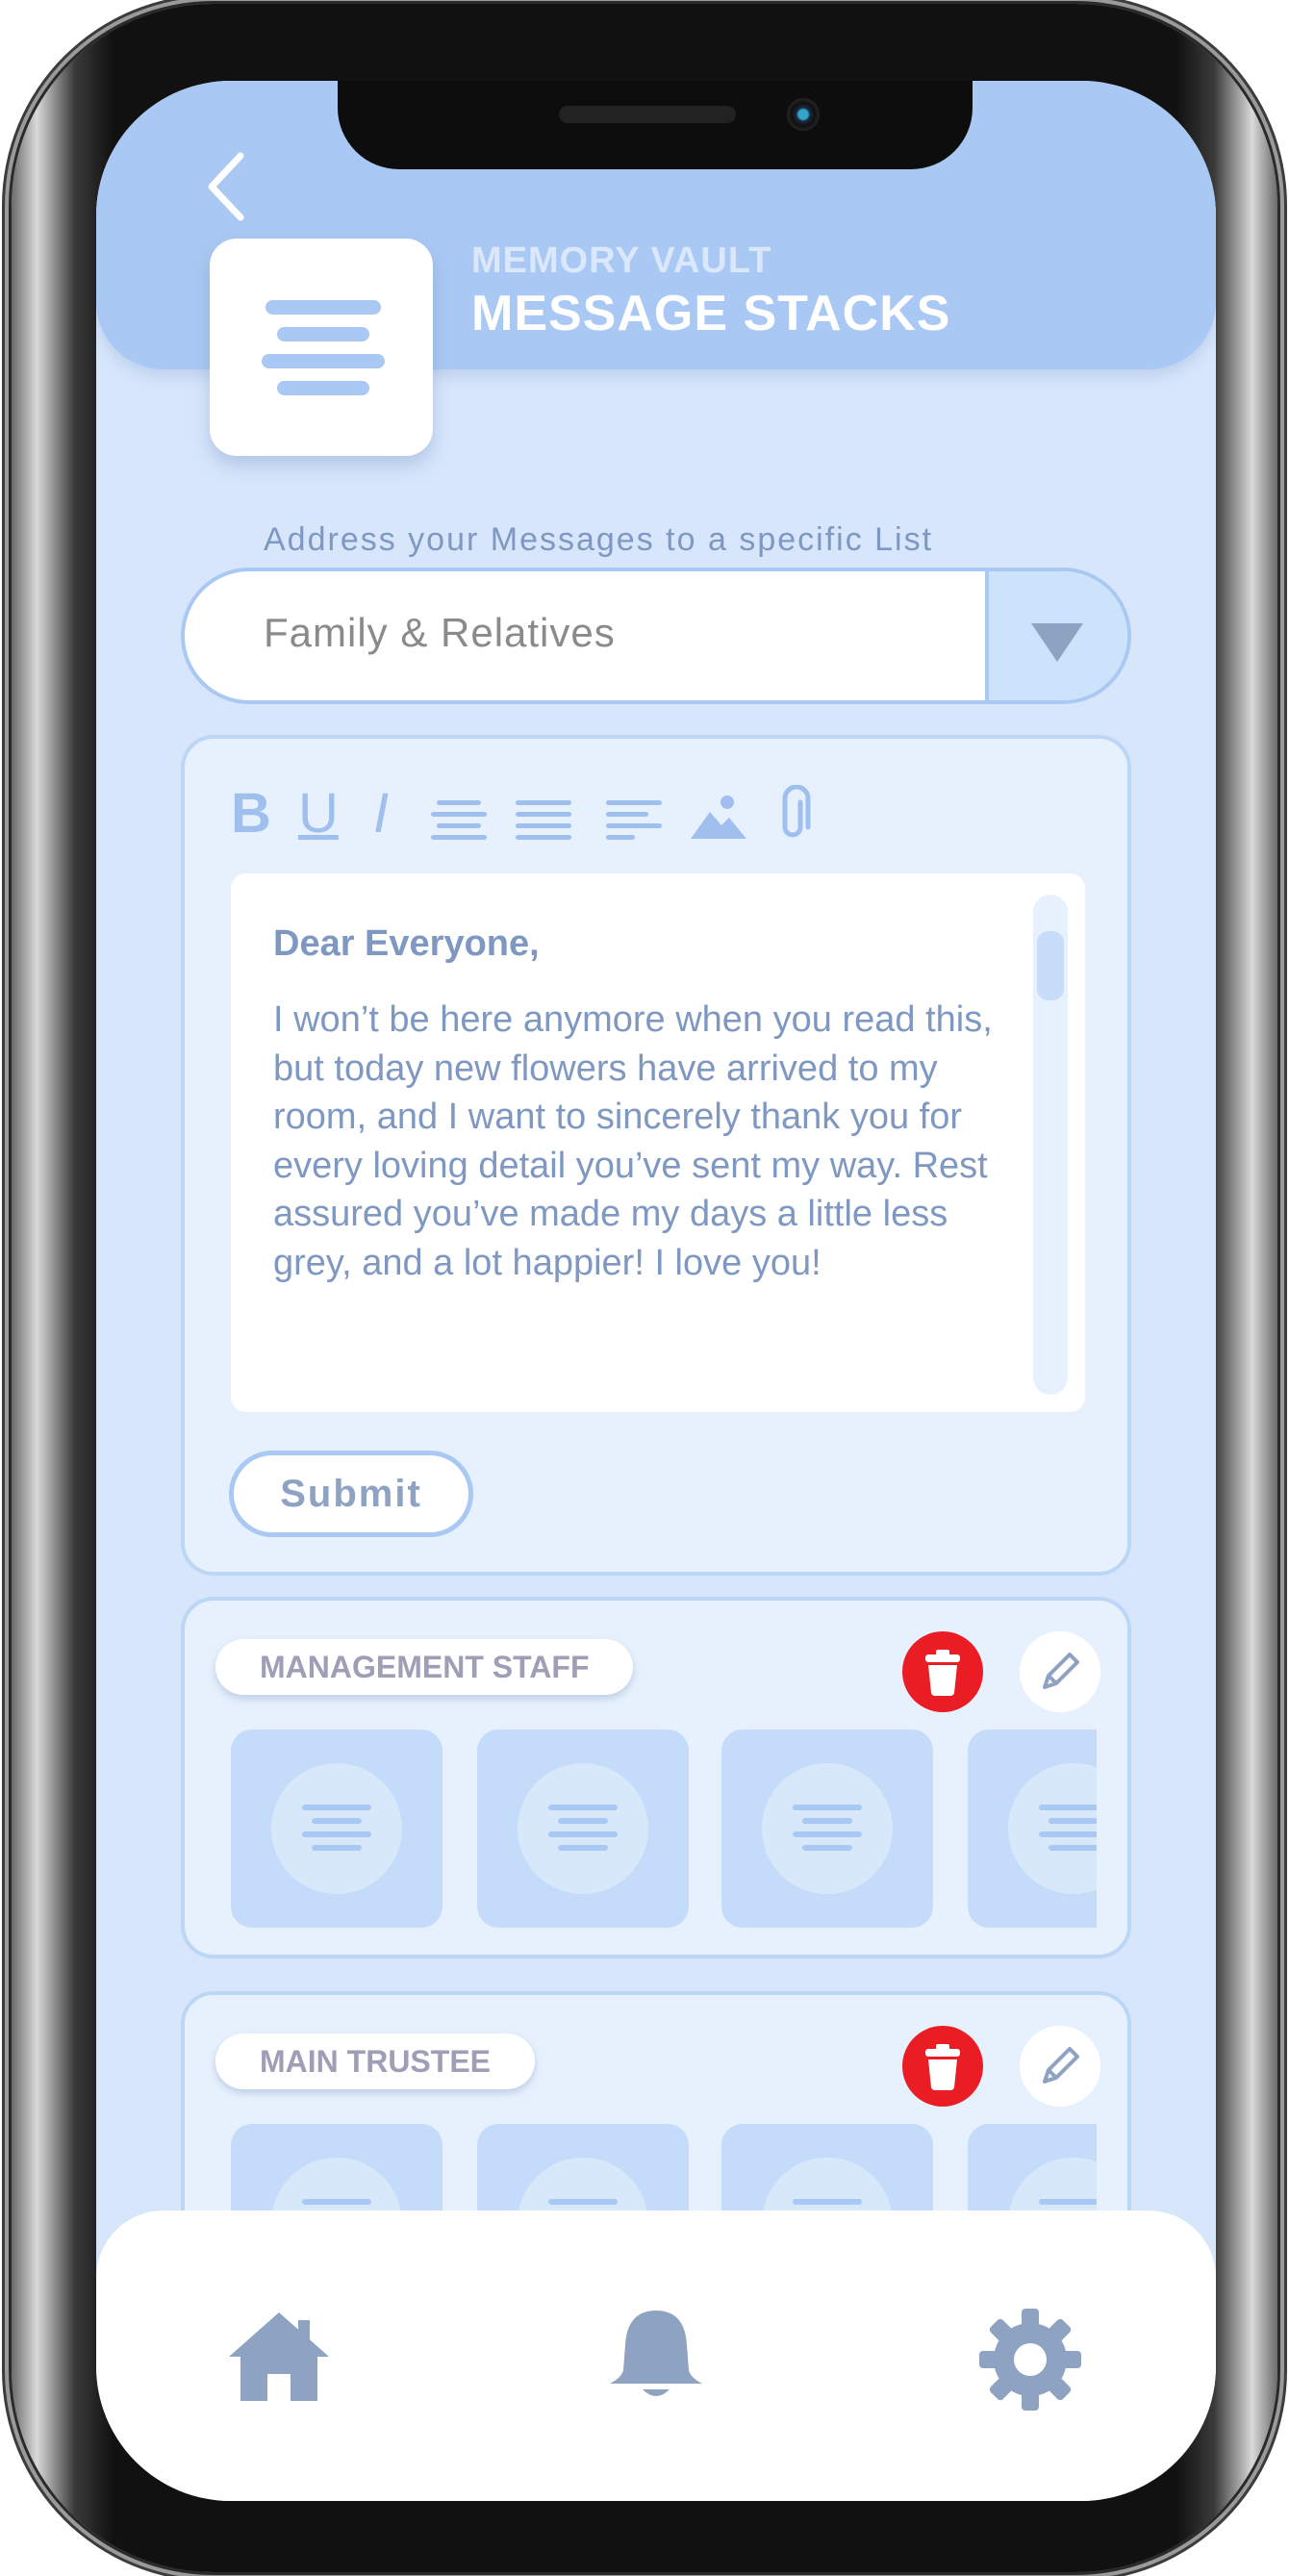 The height and width of the screenshot is (2576, 1289). Describe the element at coordinates (796, 811) in the screenshot. I see `paperclip-icon` at that location.